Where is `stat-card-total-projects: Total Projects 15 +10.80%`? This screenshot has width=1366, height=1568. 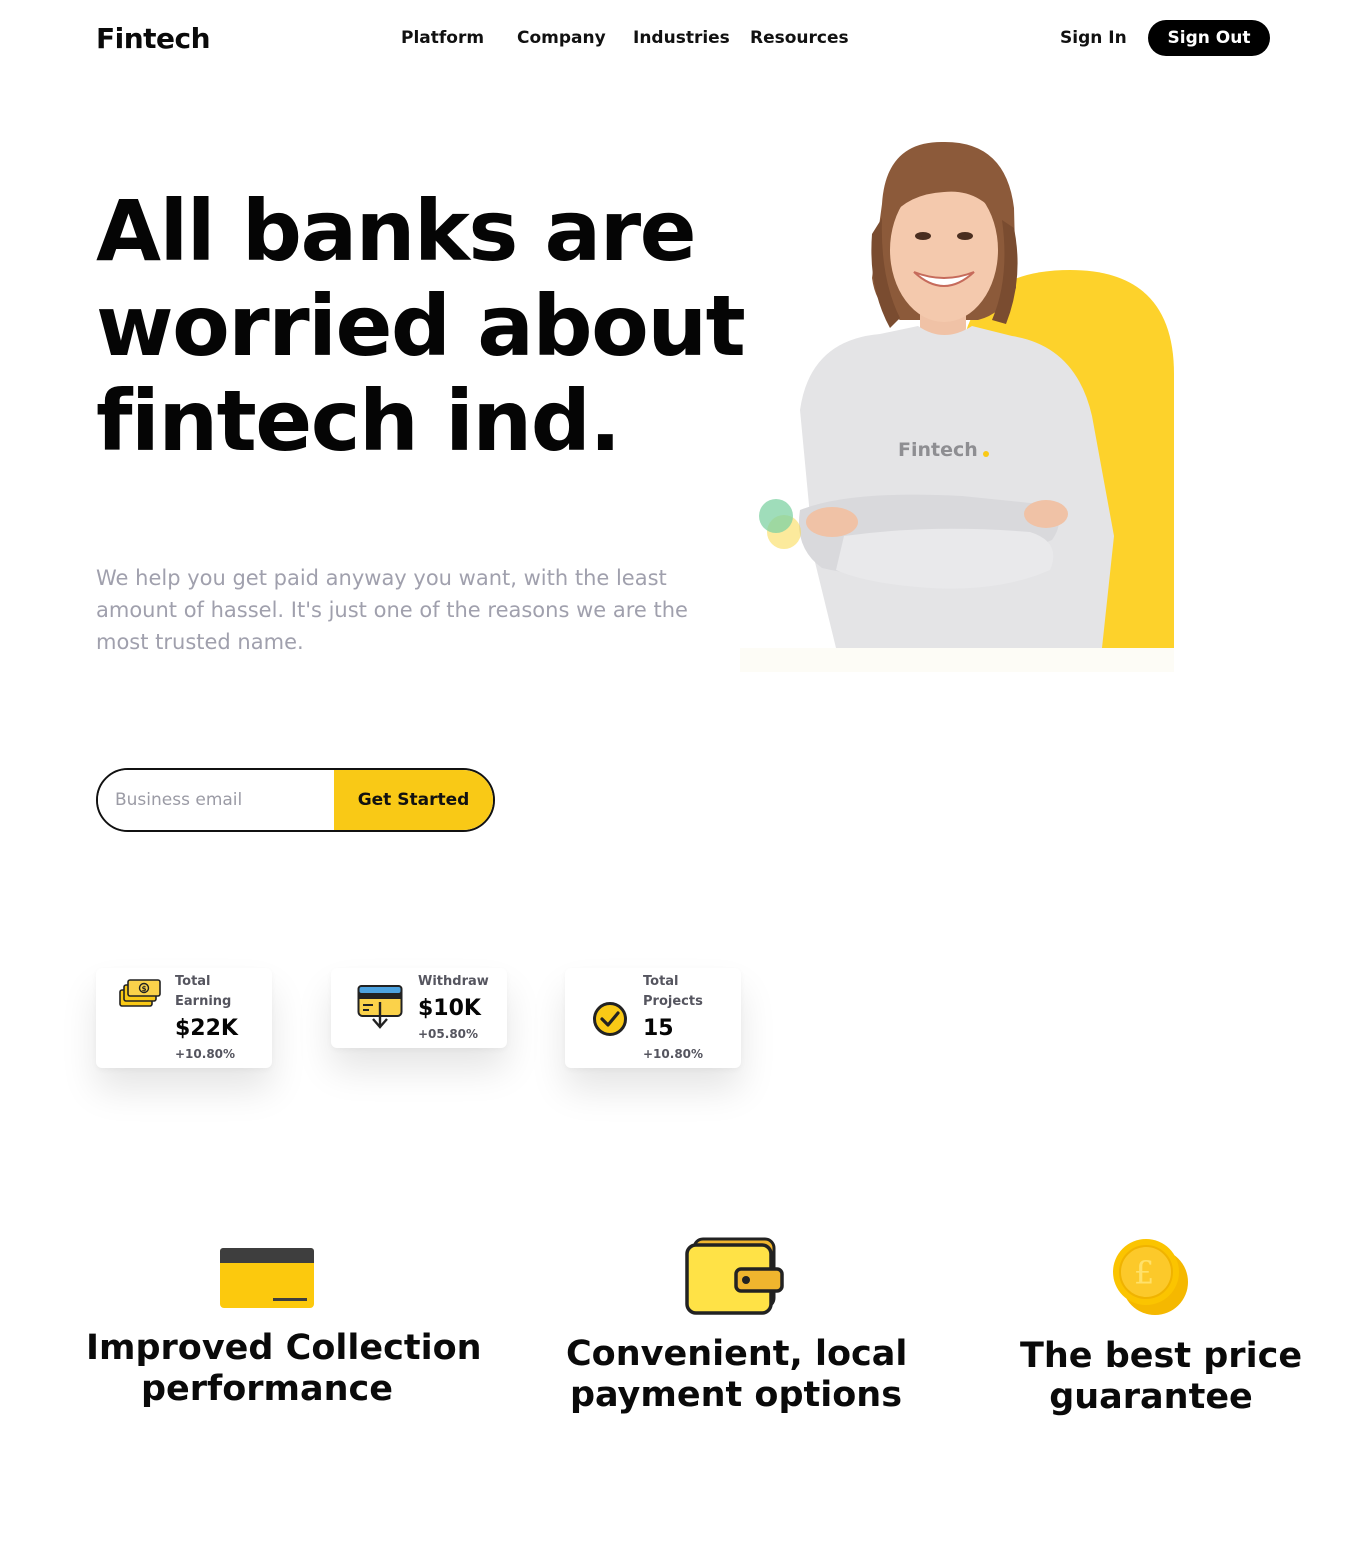 stat-card-total-projects: Total Projects 15 +10.80% is located at coordinates (653, 1018).